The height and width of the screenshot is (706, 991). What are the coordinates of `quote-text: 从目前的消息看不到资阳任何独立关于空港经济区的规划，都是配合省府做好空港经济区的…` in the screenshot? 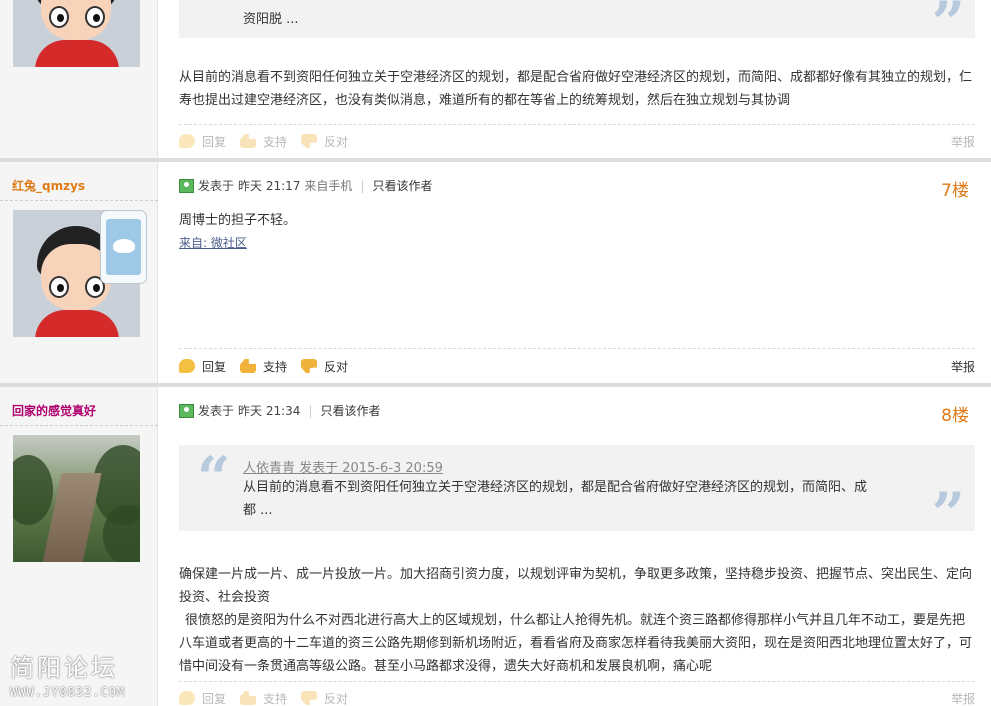 It's located at (555, 499).